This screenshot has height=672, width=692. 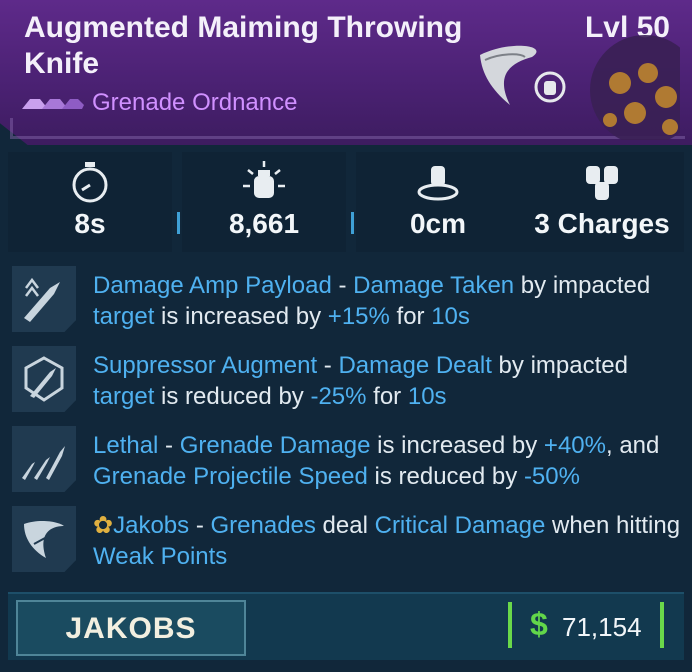 What do you see at coordinates (602, 223) in the screenshot?
I see `stat-charges-value: 3 Charges` at bounding box center [602, 223].